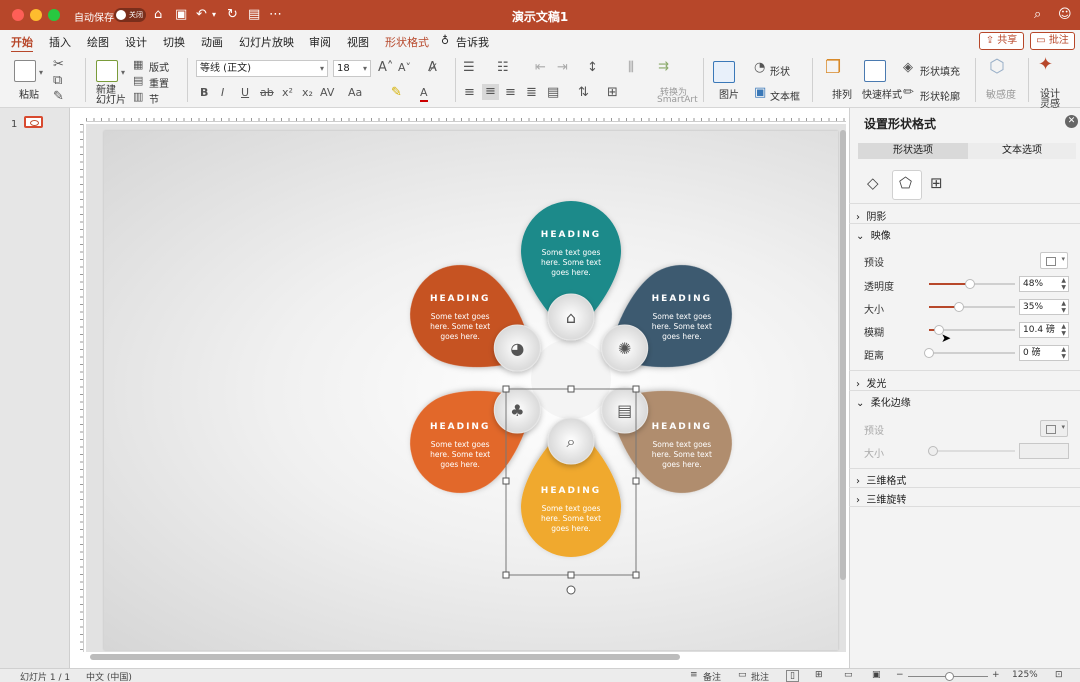 Image resolution: width=1080 pixels, height=682 pixels. Describe the element at coordinates (1052, 41) in the screenshot. I see `comment-button: ▭ 批注` at that location.